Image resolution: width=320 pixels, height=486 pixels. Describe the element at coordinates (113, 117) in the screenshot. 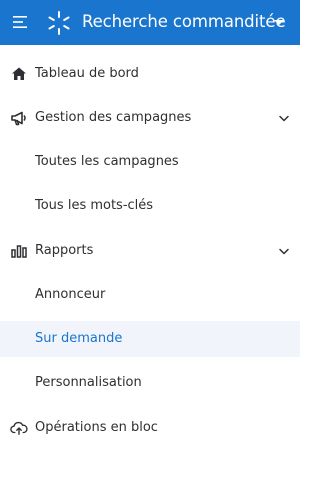

I see `sidebar-item-label: Gestion des campagnes` at that location.